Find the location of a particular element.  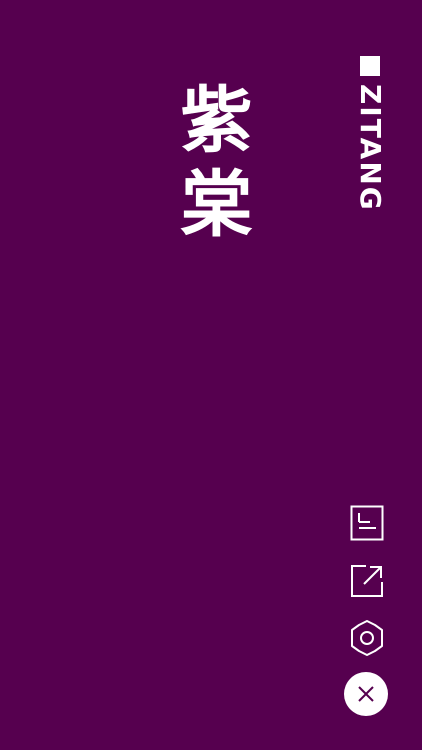

share-button is located at coordinates (367, 581).